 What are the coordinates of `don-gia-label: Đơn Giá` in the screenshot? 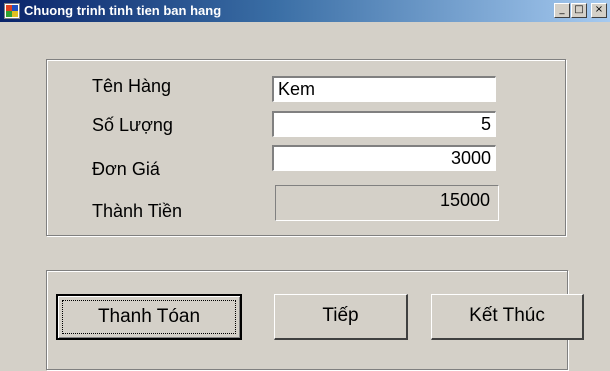 It's located at (126, 169).